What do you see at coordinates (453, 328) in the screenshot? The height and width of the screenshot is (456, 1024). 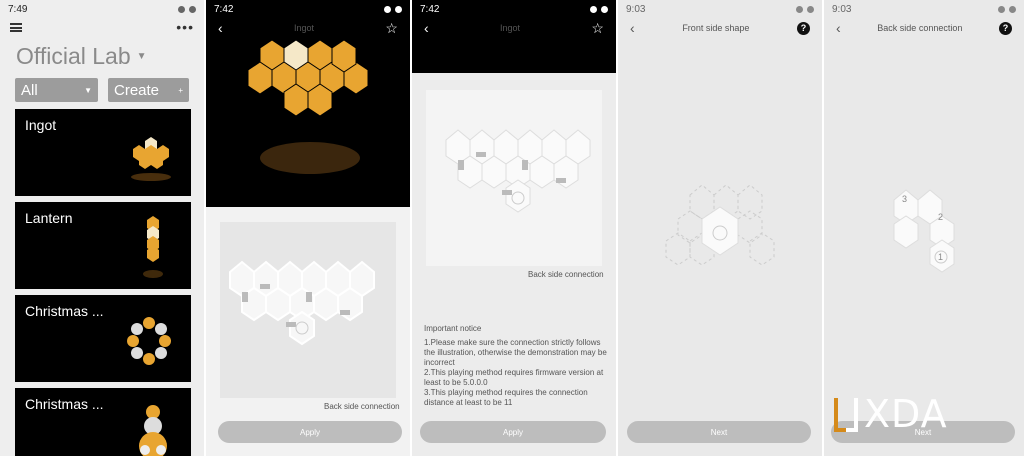 I see `notice-title: Important notice` at bounding box center [453, 328].